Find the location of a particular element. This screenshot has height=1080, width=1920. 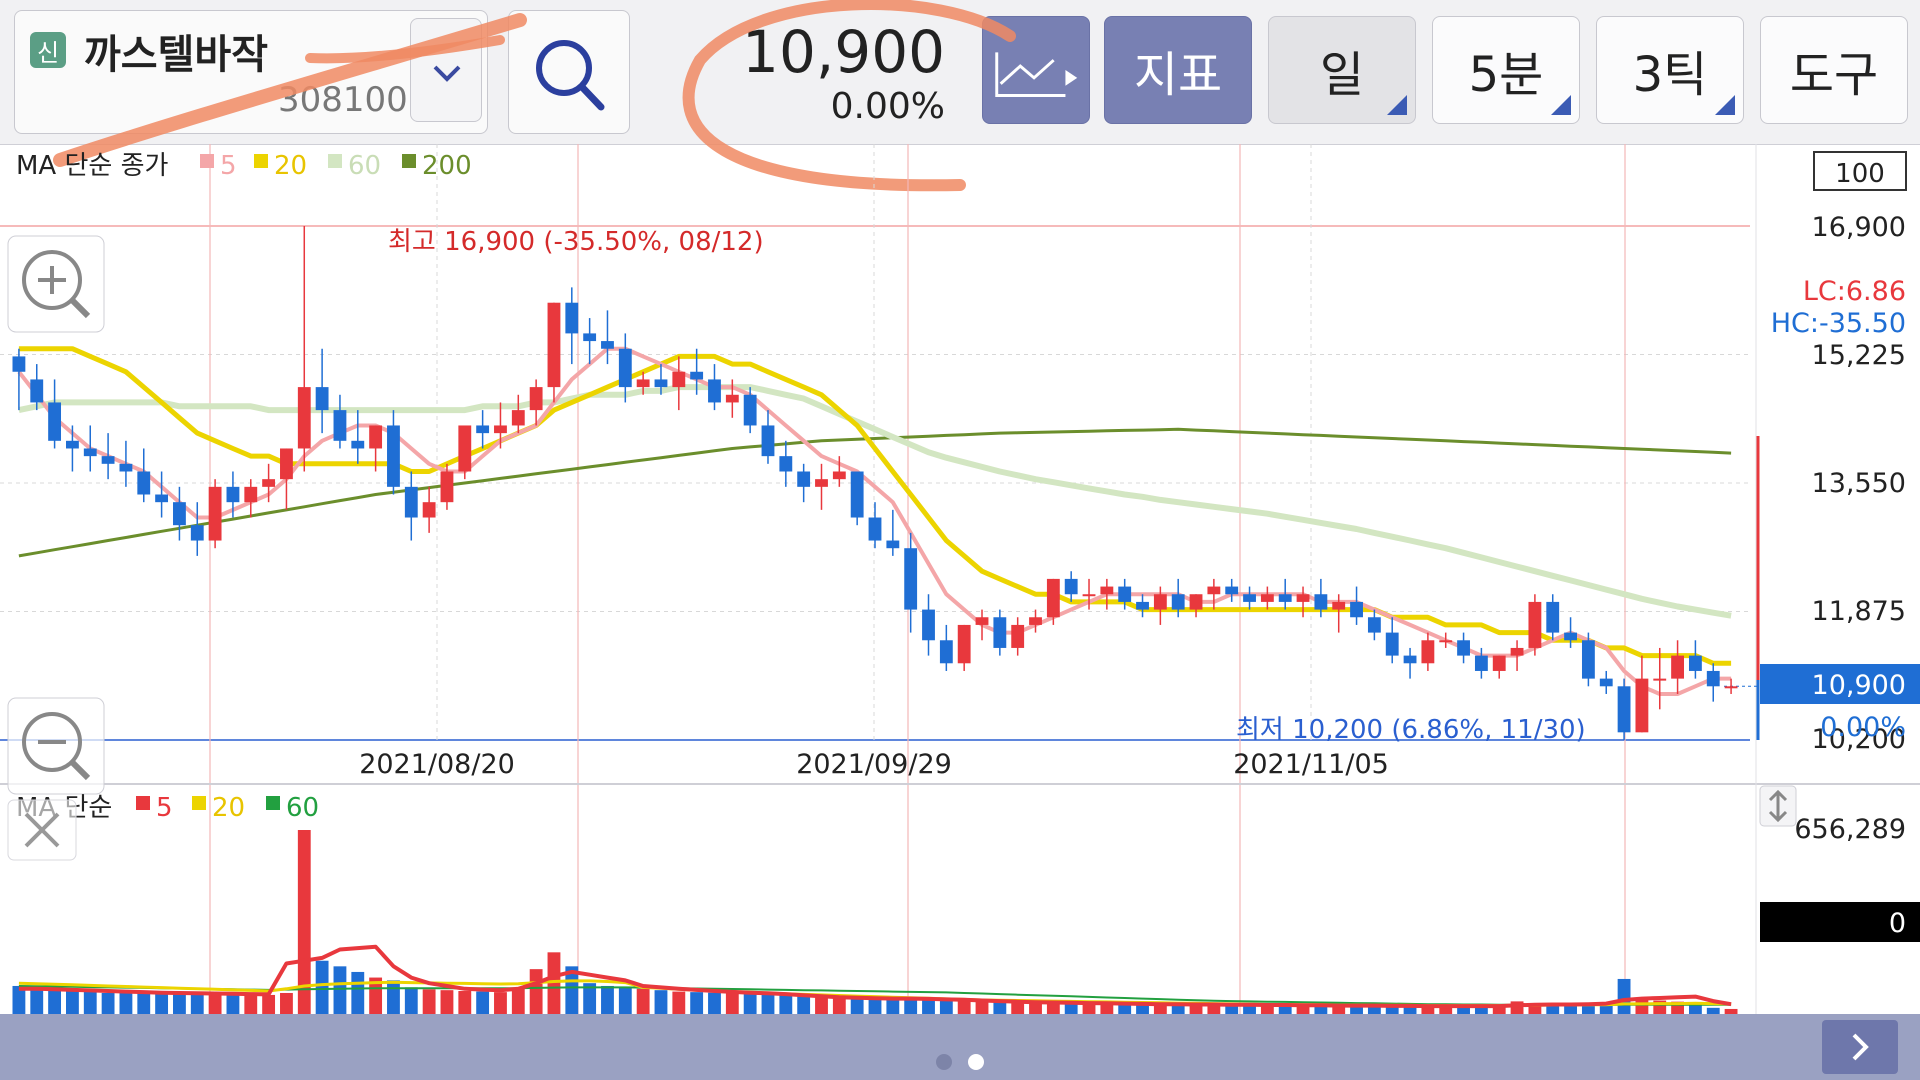

page-indicator-dot is located at coordinates (944, 1062).